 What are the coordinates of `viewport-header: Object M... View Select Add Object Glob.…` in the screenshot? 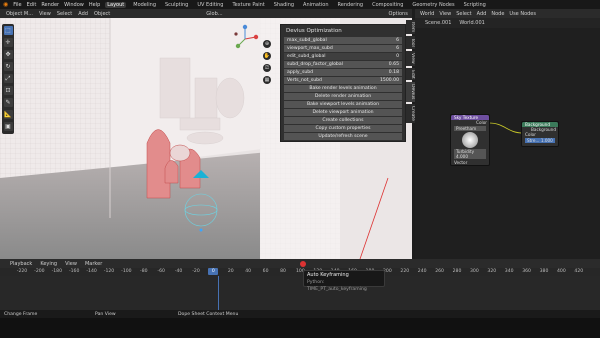 It's located at (206, 13).